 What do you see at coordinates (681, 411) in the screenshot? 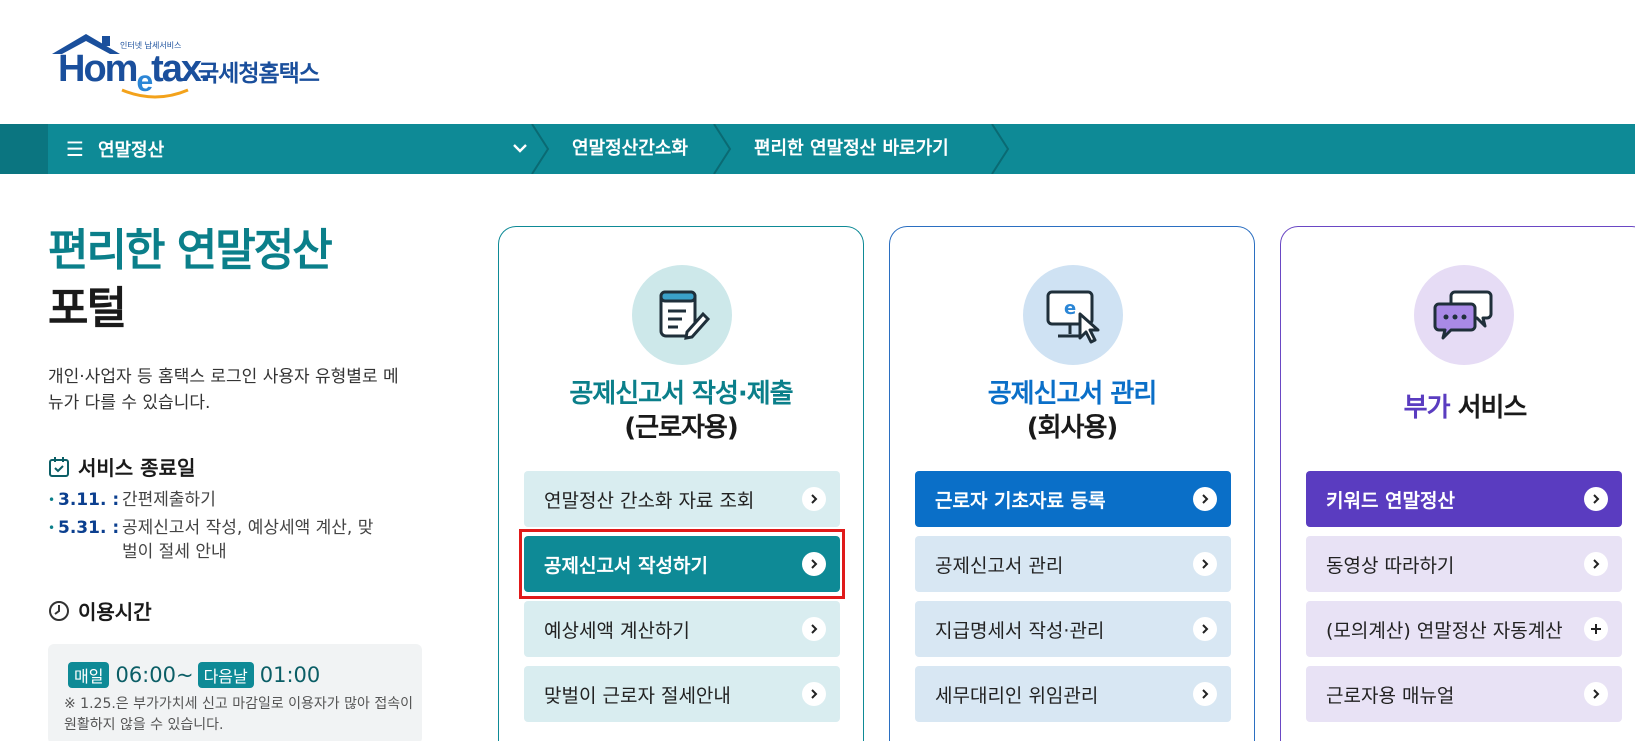
I see `card-title: 공제신고서 작성·제출 (근로자용)` at bounding box center [681, 411].